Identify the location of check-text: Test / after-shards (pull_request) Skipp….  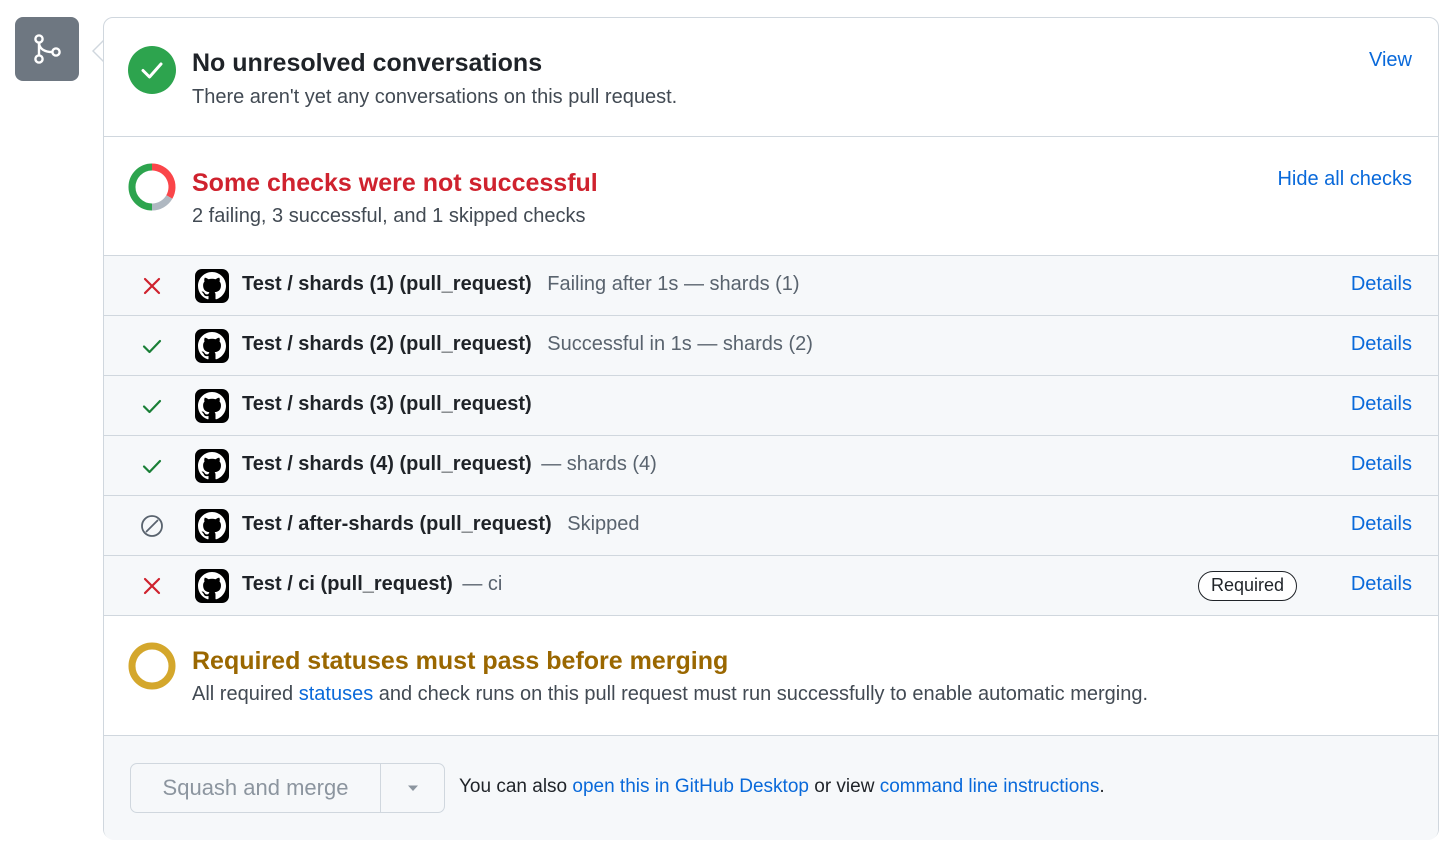
(441, 524).